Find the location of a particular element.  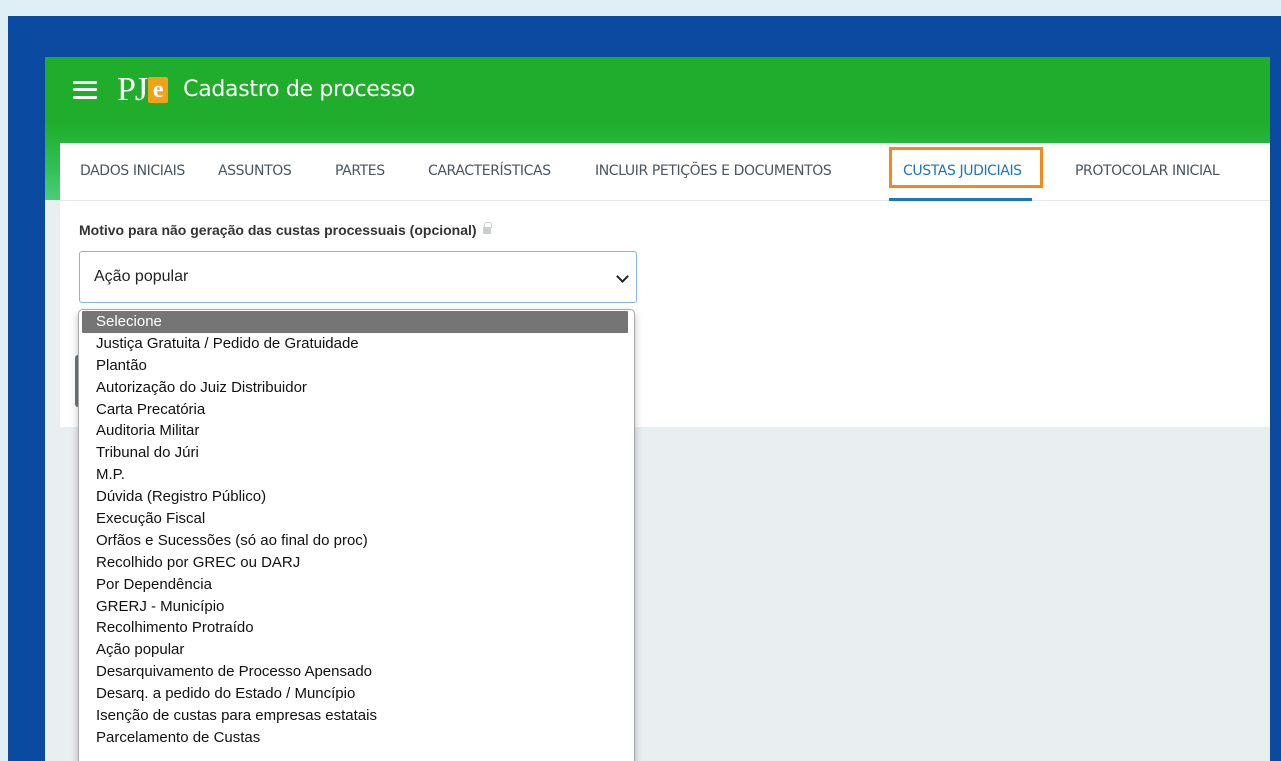

tab-partes: PARTES is located at coordinates (360, 172).